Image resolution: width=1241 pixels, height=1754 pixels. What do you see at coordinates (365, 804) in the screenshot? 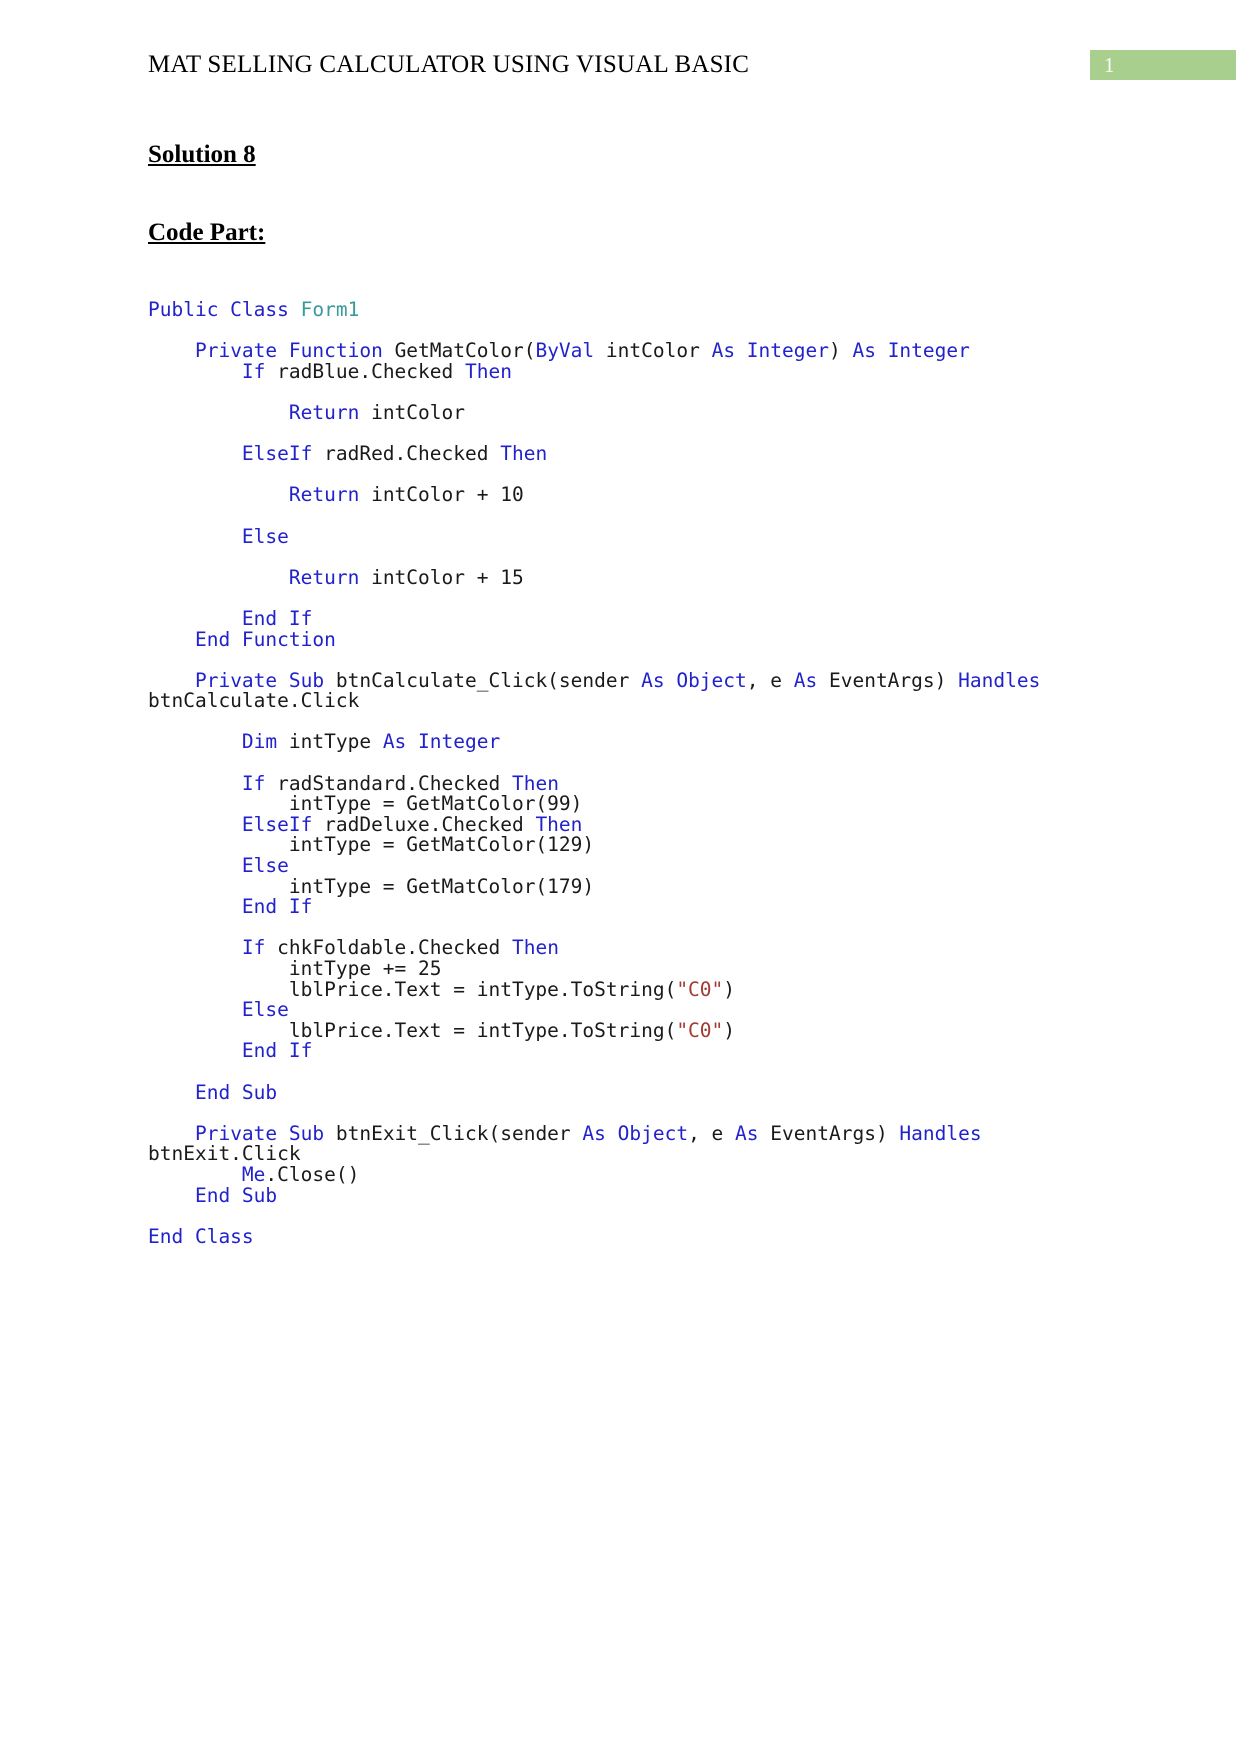
I see `code-token: intType = GetMatColor(99)` at bounding box center [365, 804].